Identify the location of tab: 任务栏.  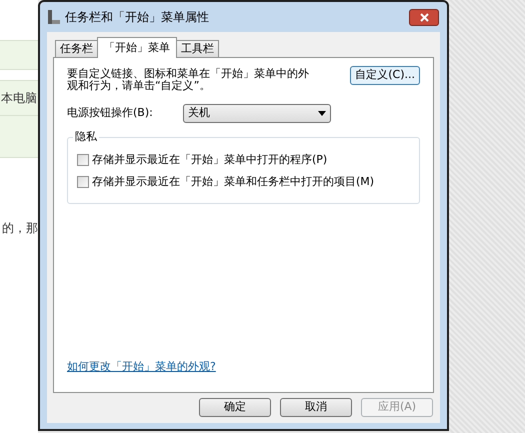
(76, 48).